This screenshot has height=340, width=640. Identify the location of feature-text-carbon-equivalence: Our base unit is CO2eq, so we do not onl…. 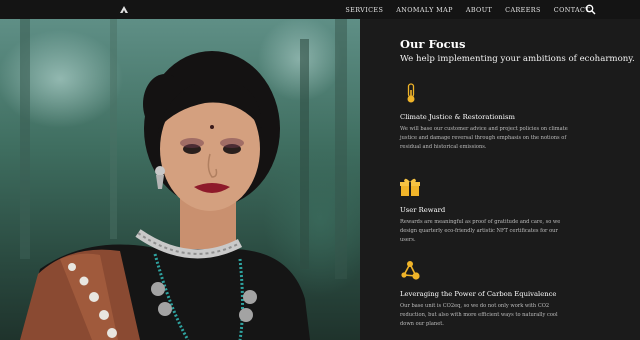
(479, 315).